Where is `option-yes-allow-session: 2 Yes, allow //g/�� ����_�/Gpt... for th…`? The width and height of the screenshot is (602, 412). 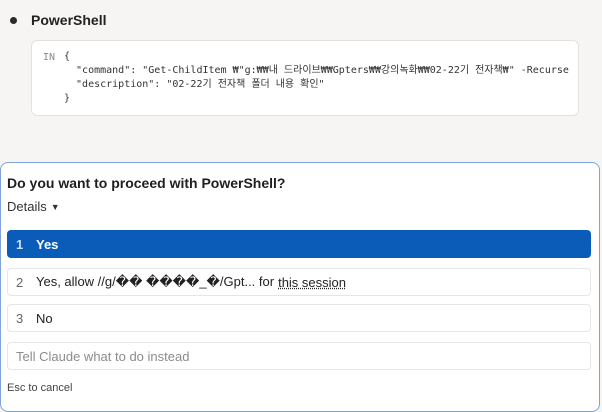 option-yes-allow-session: 2 Yes, allow //g/�� ����_�/Gpt... for th… is located at coordinates (299, 282).